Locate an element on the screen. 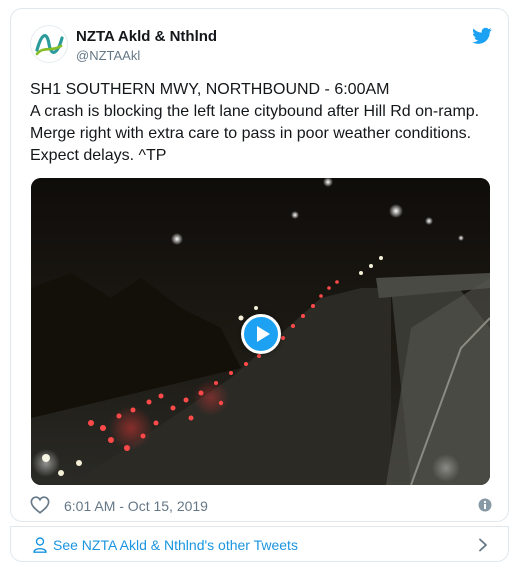 The image size is (519, 569). person-icon is located at coordinates (40, 545).